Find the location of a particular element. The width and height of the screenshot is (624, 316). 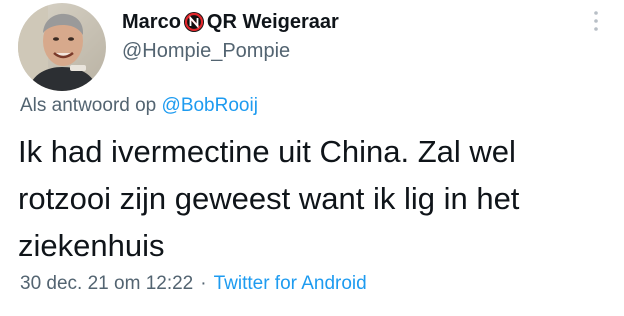

more-dots-icon is located at coordinates (596, 21).